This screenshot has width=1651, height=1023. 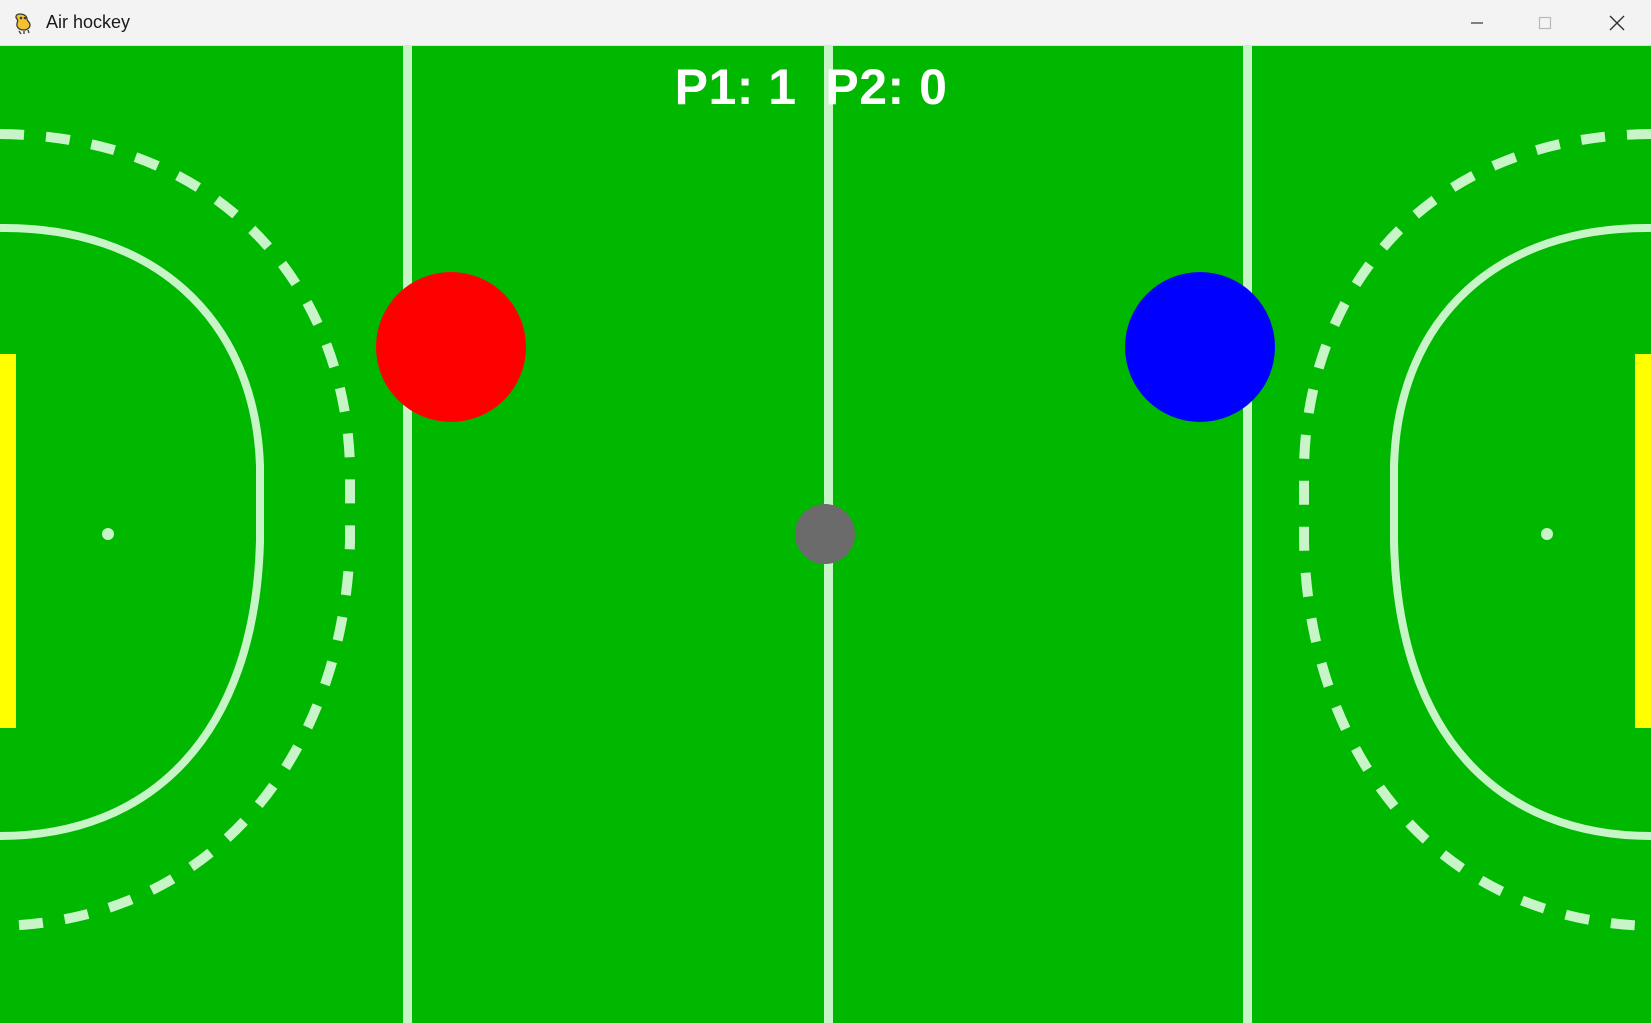 I want to click on minimize-button, so click(x=1477, y=23).